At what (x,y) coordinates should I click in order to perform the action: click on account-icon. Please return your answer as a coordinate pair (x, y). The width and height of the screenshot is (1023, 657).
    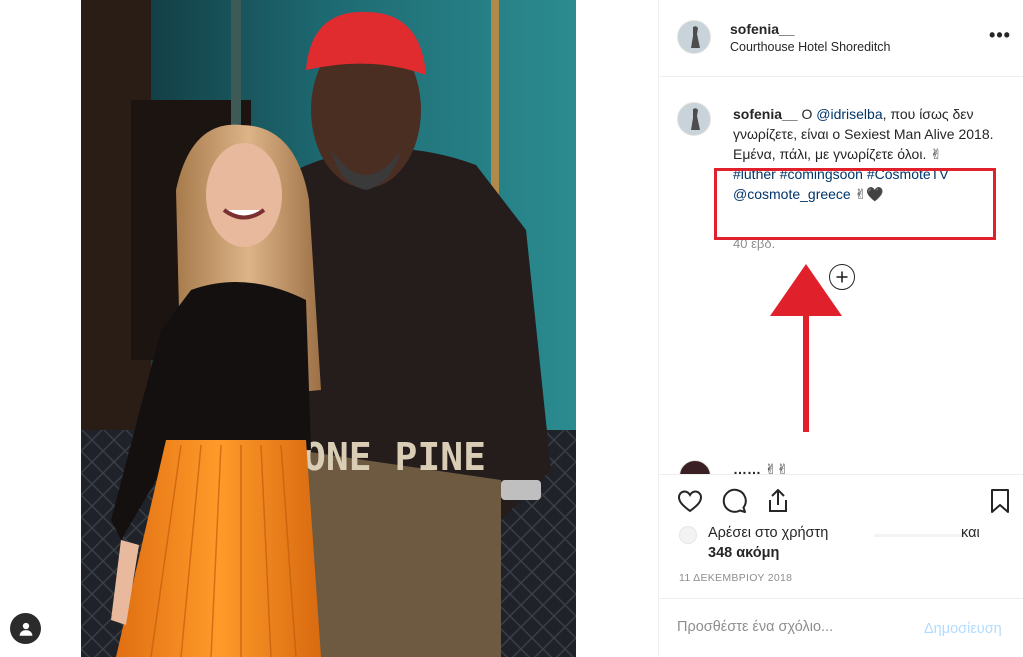
    Looking at the image, I should click on (25, 628).